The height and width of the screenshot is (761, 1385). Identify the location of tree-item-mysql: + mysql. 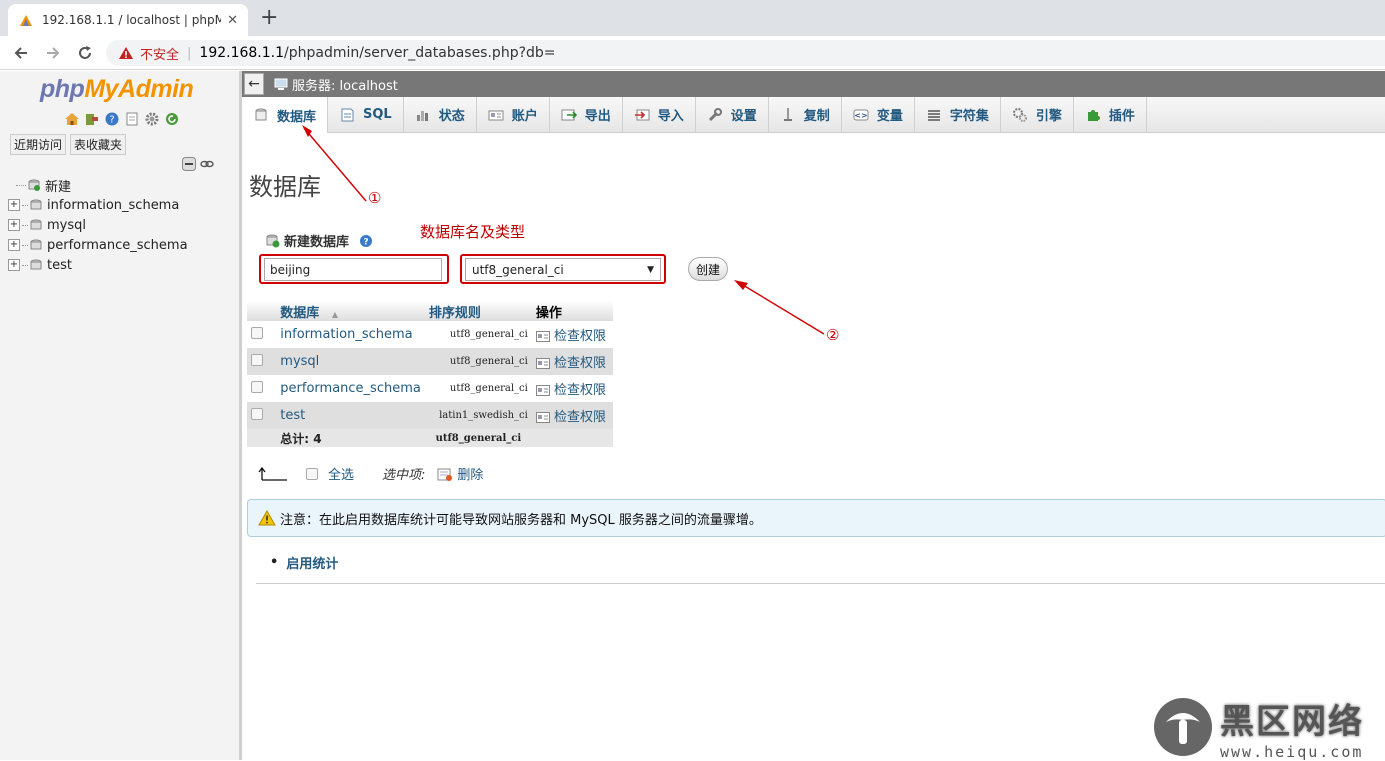
(98, 225).